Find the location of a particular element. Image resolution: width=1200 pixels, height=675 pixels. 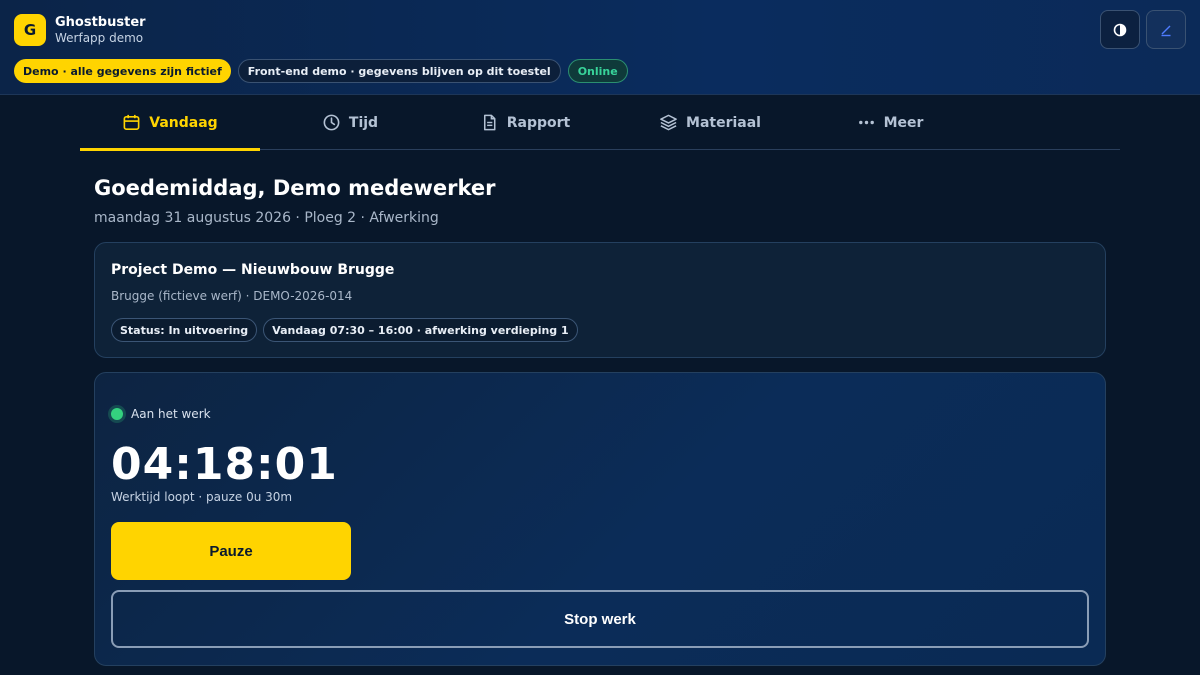

tab-vandaag: Vandaag is located at coordinates (170, 123).